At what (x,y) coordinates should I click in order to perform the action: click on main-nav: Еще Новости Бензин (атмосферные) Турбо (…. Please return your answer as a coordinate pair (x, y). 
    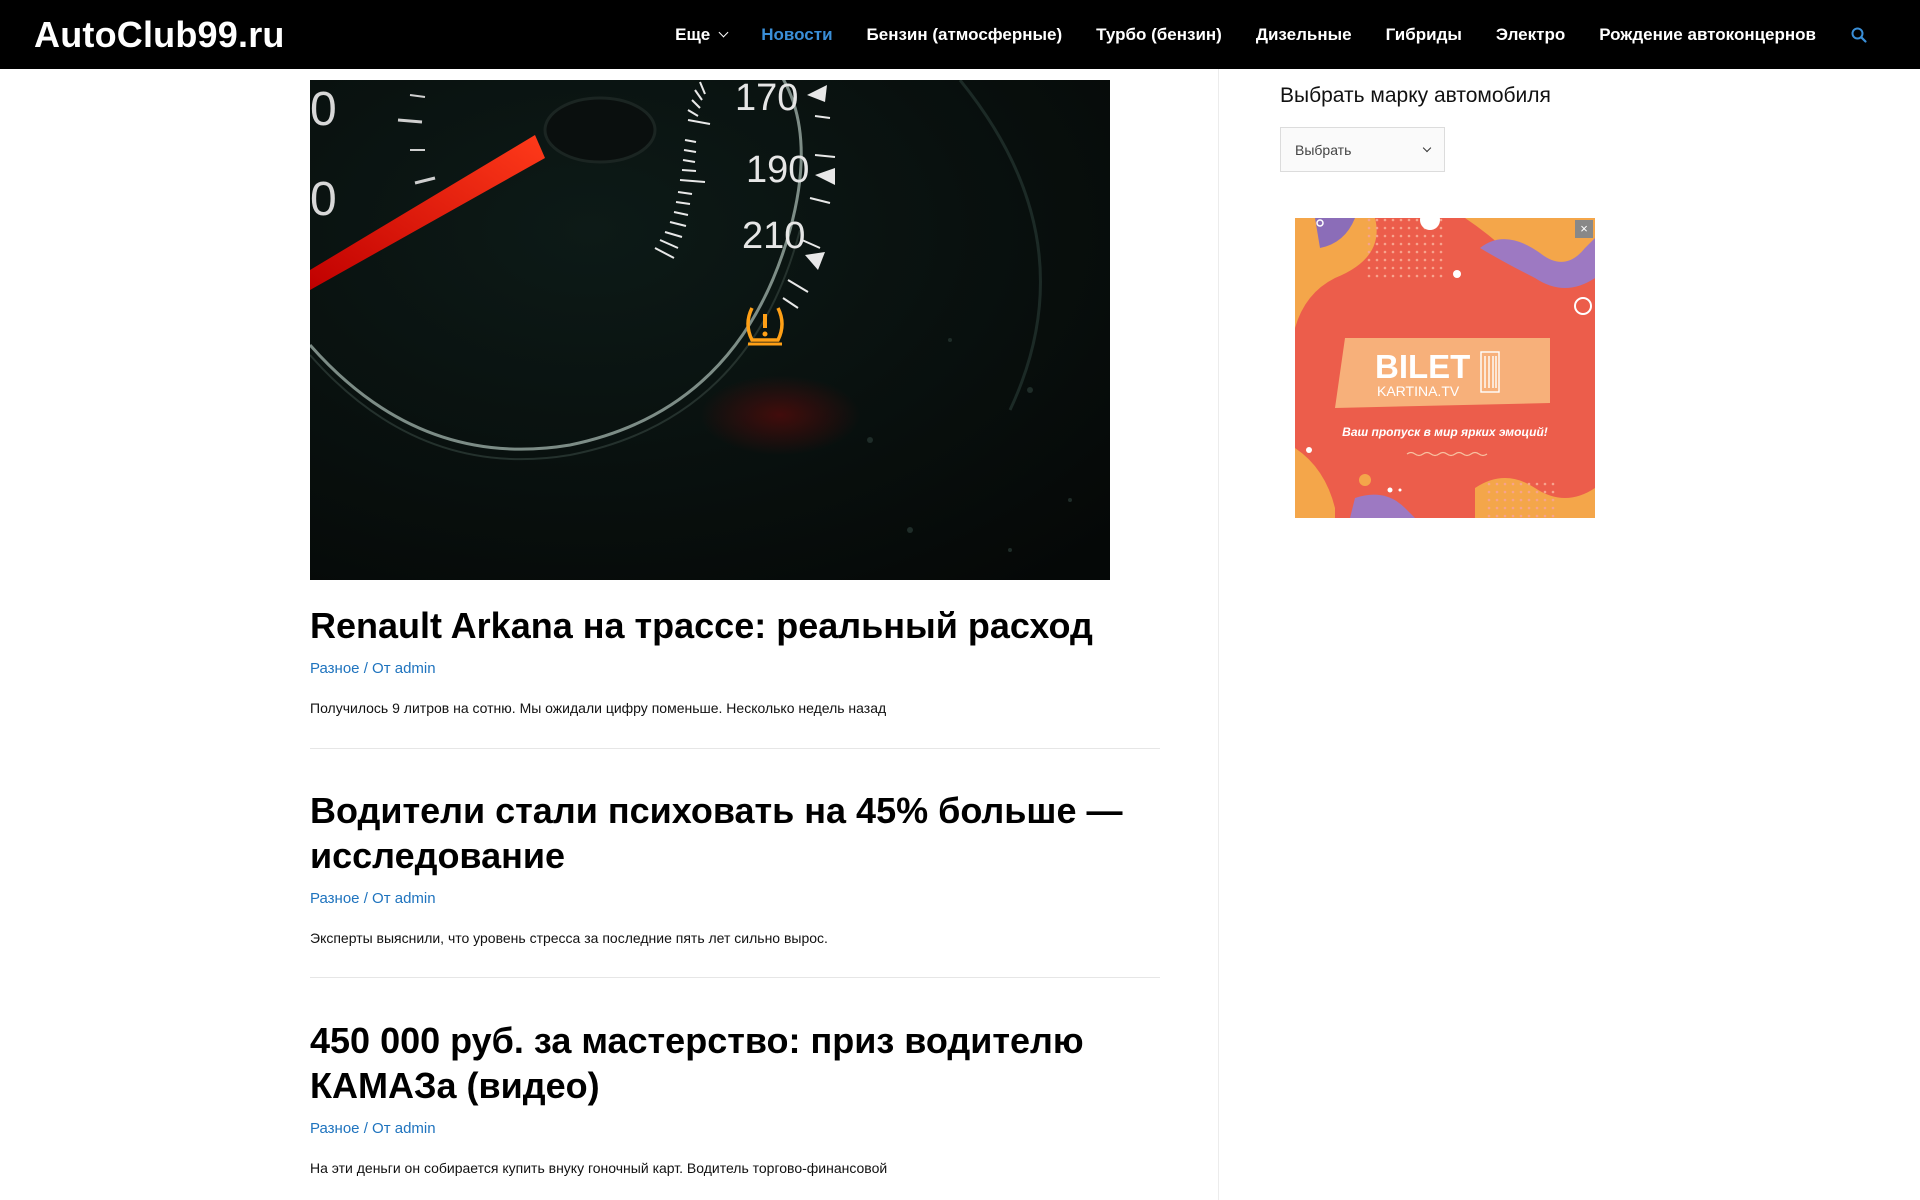
    Looking at the image, I should click on (1254, 34).